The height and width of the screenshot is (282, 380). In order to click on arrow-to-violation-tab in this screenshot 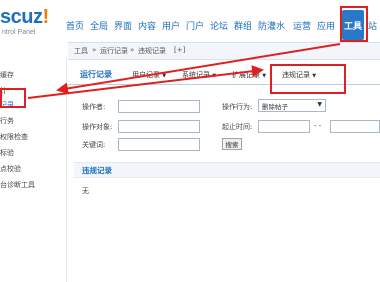, I will do `click(145, 82)`.